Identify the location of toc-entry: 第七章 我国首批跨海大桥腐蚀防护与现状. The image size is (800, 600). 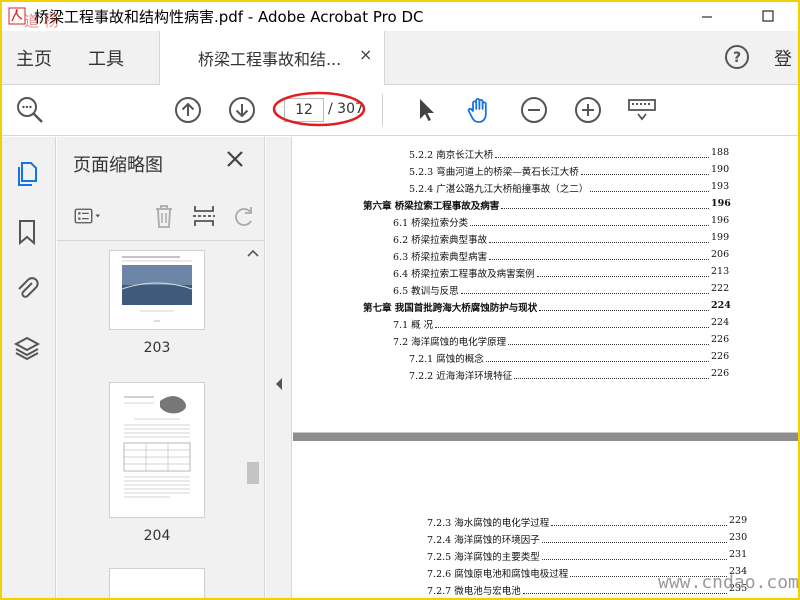
(450, 307).